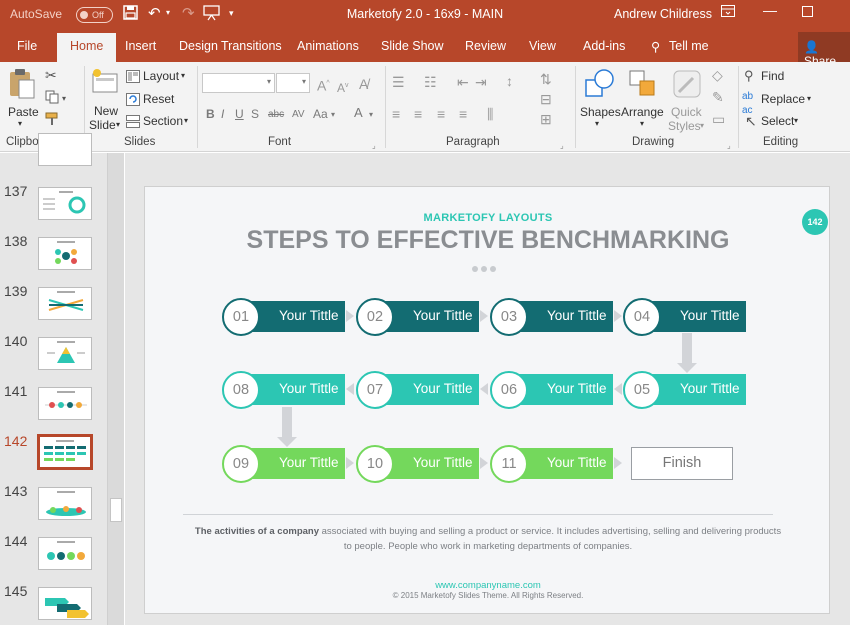 The width and height of the screenshot is (850, 625). I want to click on layout-button: Layout, so click(161, 76).